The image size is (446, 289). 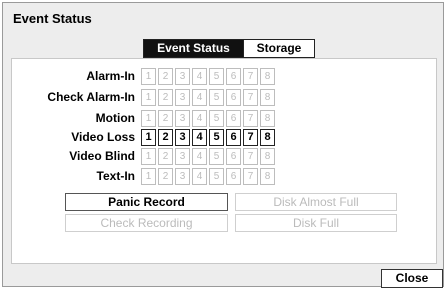 I want to click on tab-bar: Event Status Storage, so click(x=229, y=48).